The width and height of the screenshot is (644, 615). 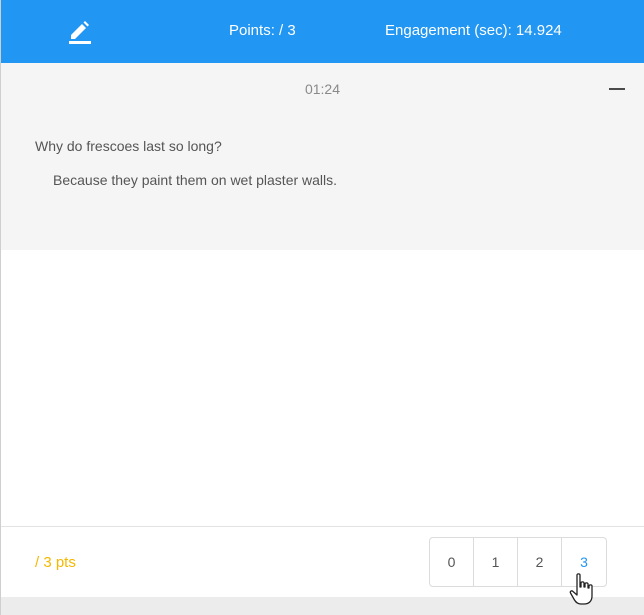 I want to click on score-selector: 0 1 2 3, so click(x=518, y=562).